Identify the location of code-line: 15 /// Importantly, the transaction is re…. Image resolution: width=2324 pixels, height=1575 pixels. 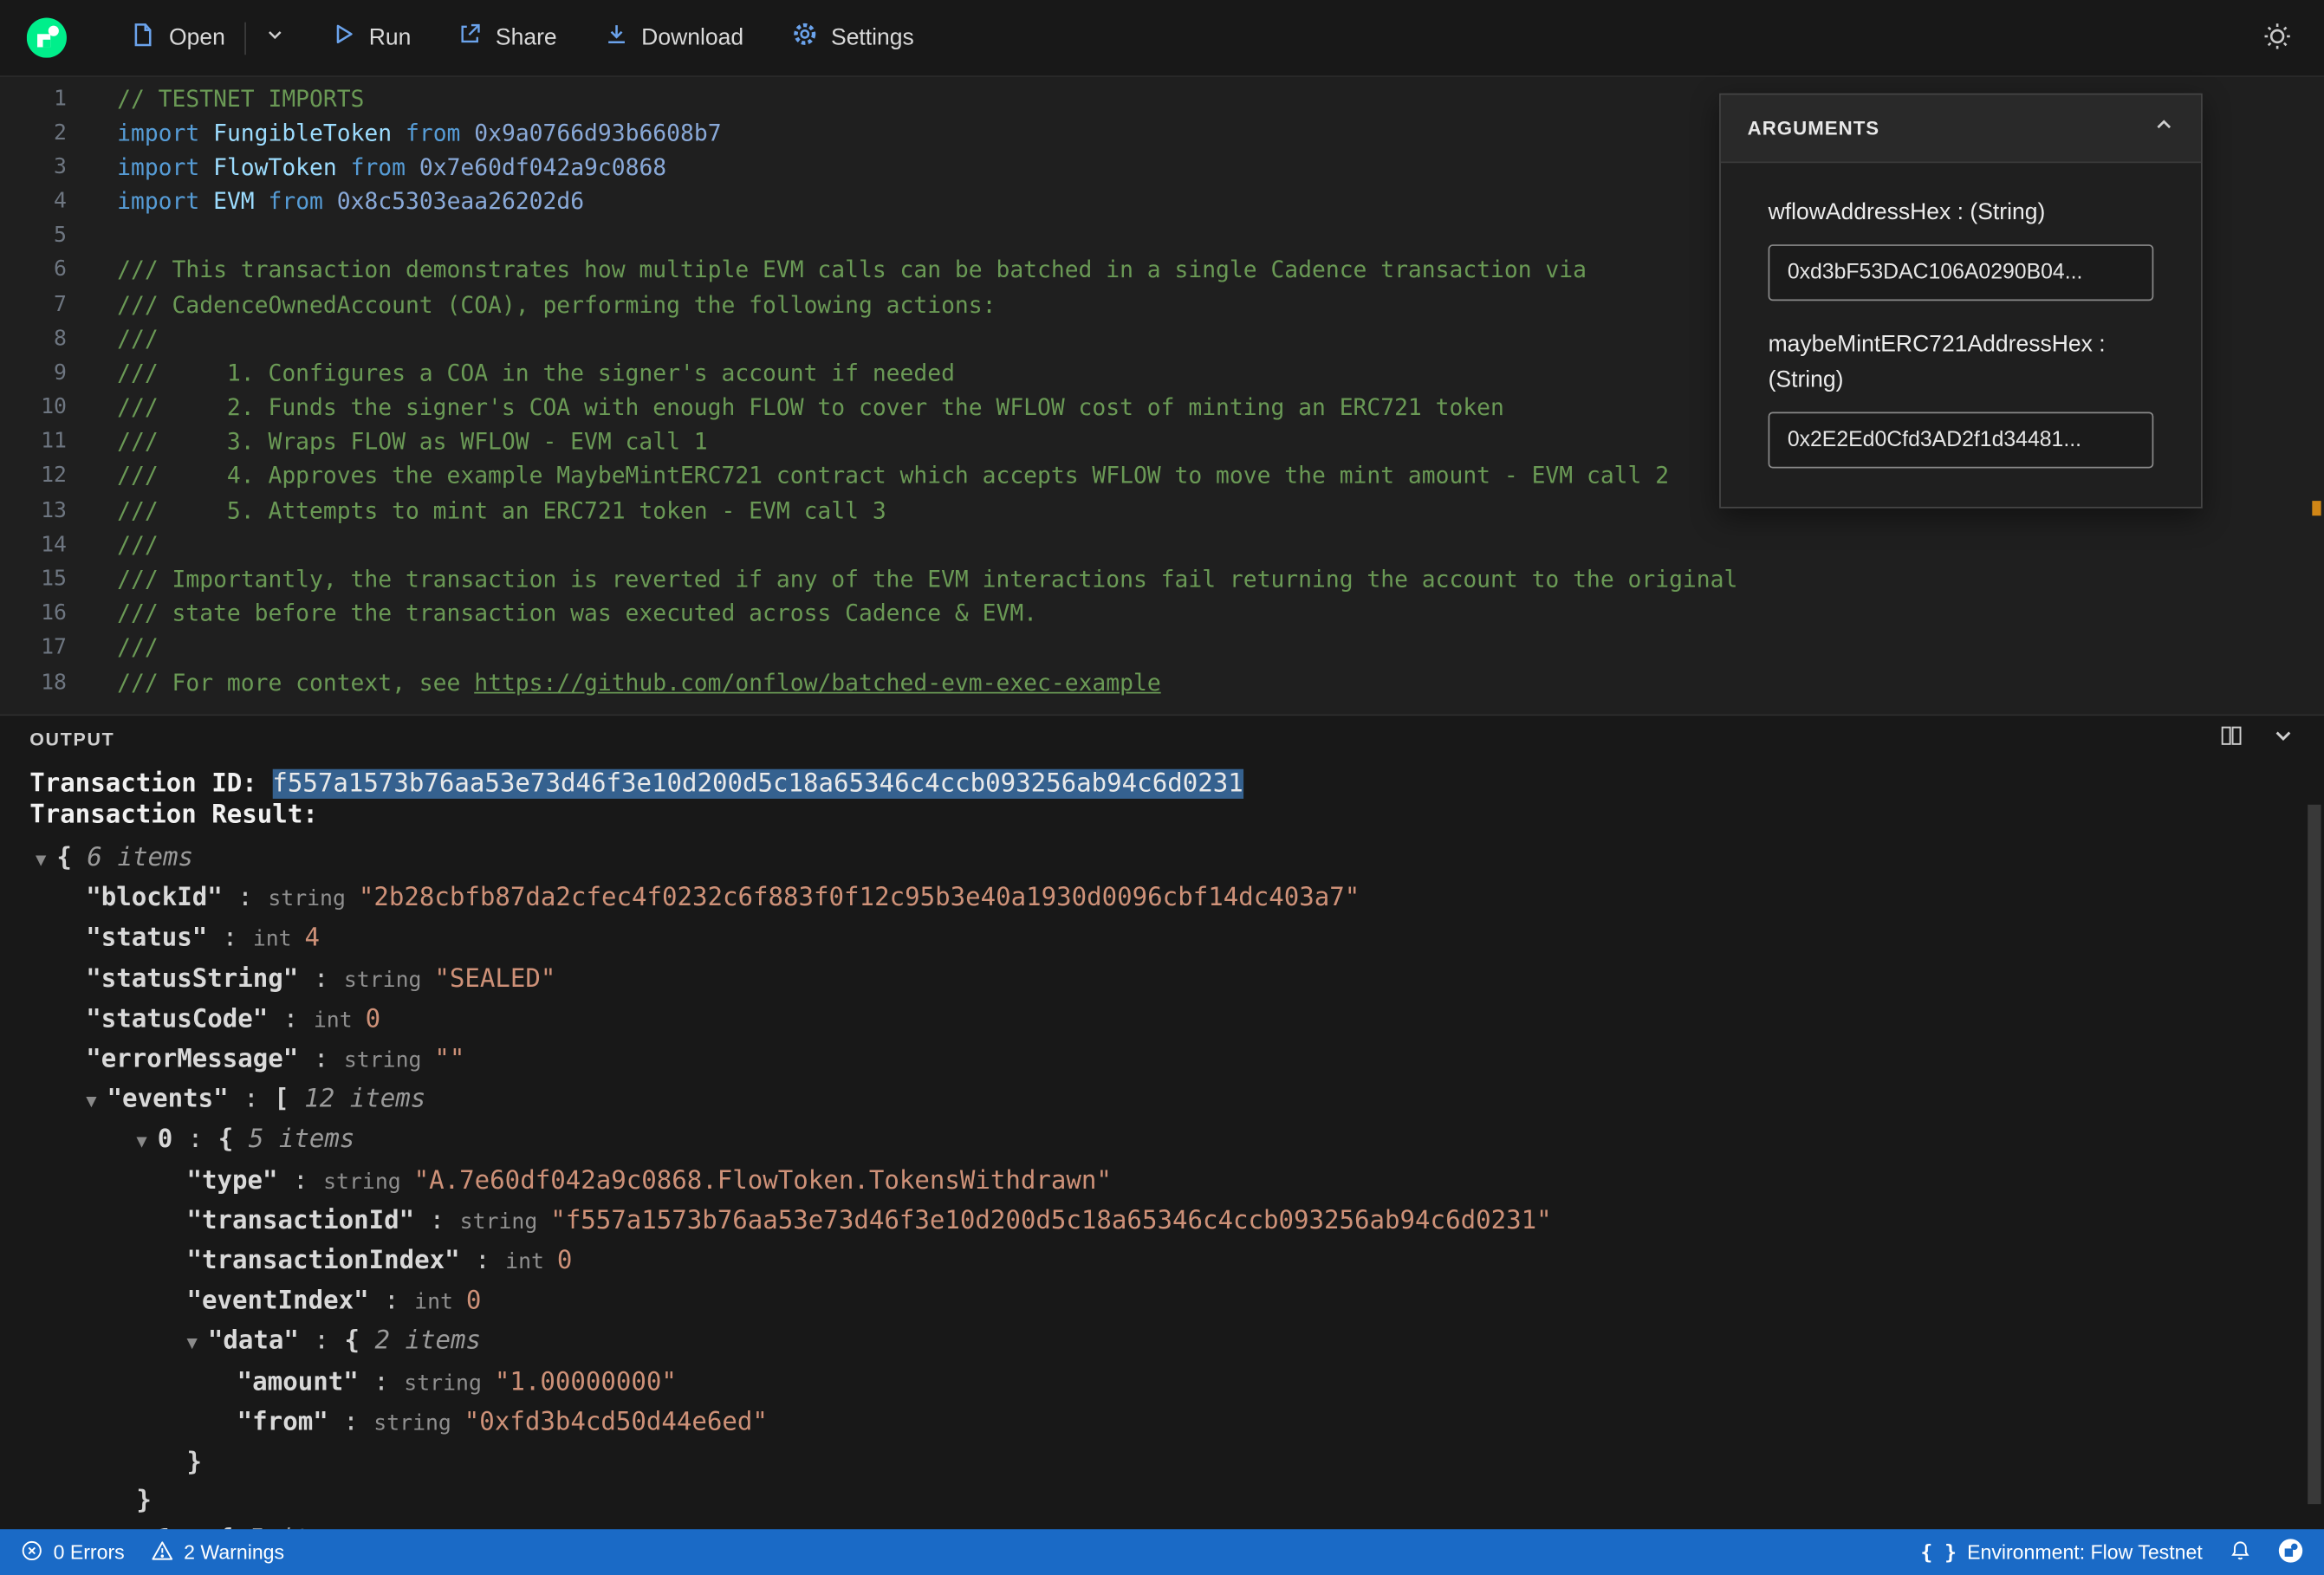
(1162, 579).